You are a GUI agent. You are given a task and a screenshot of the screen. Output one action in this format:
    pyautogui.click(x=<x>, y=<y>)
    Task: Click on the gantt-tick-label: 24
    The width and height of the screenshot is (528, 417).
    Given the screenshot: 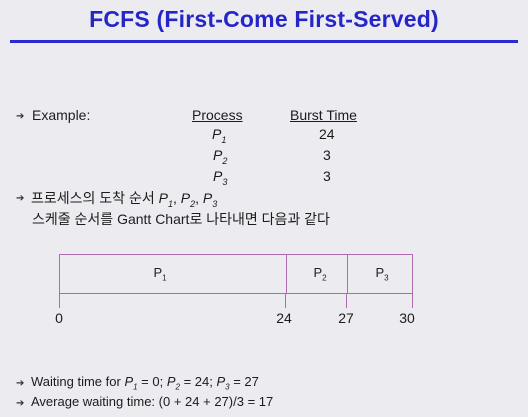 What is the action you would take?
    pyautogui.click(x=284, y=318)
    